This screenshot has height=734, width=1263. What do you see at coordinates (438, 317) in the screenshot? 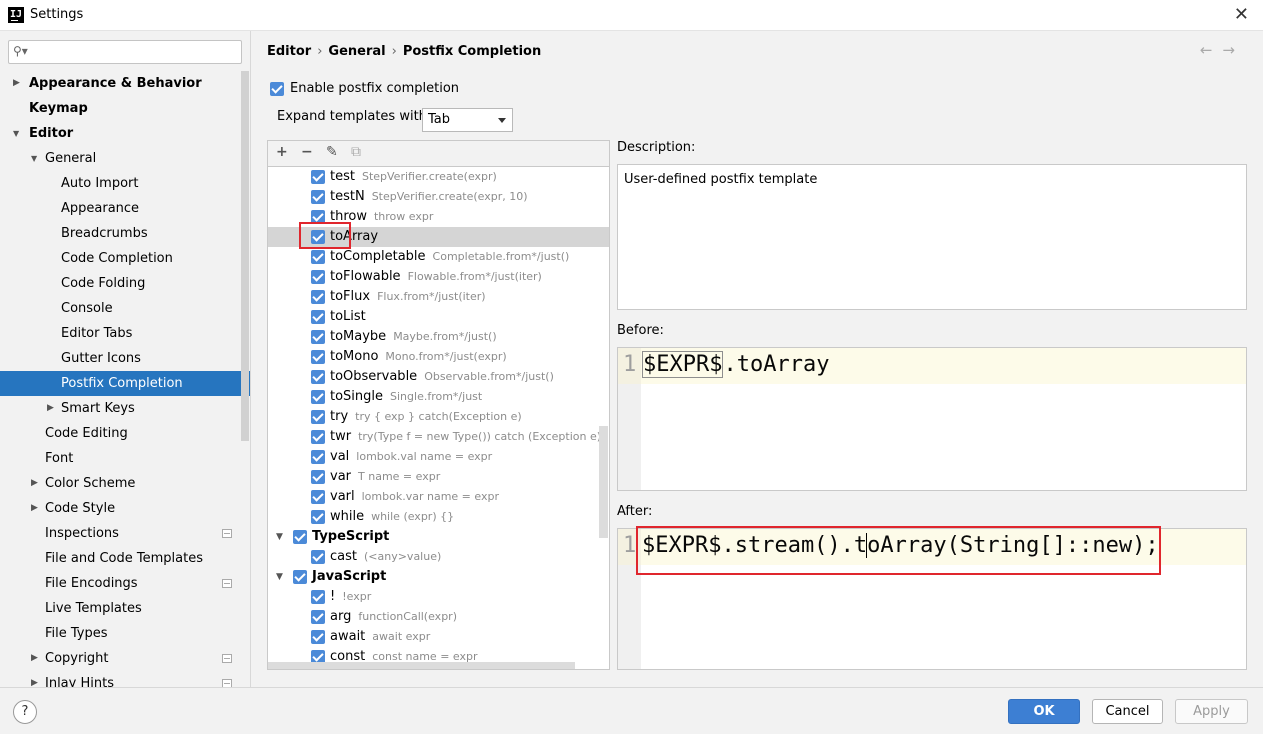
I see `template-row: toList` at bounding box center [438, 317].